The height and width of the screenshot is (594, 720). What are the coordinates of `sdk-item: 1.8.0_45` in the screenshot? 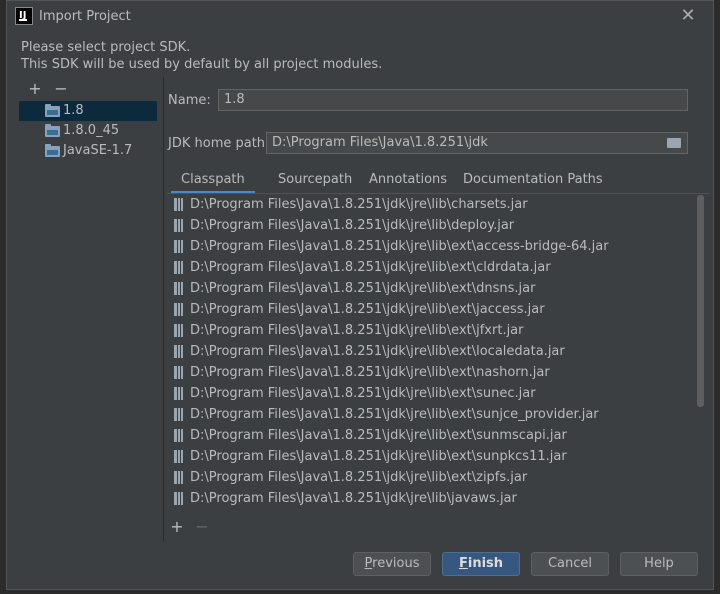 It's located at (88, 131).